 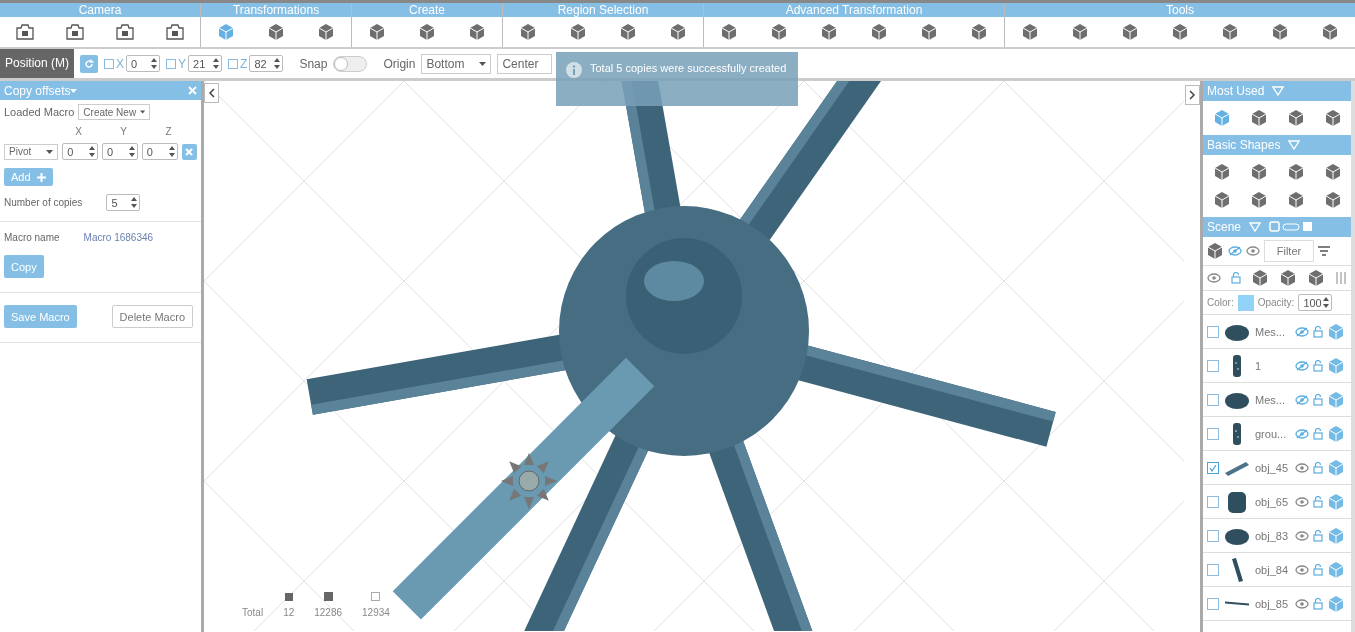 What do you see at coordinates (266, 63) in the screenshot?
I see `axis-value-field: 82` at bounding box center [266, 63].